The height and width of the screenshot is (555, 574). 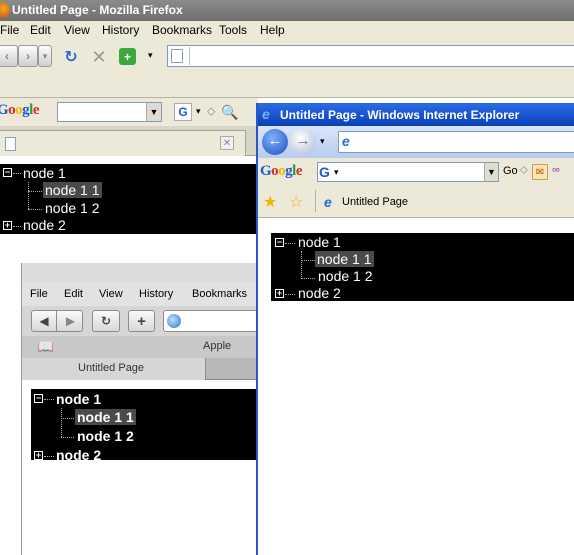 What do you see at coordinates (303, 142) in the screenshot?
I see `forward-icon: →` at bounding box center [303, 142].